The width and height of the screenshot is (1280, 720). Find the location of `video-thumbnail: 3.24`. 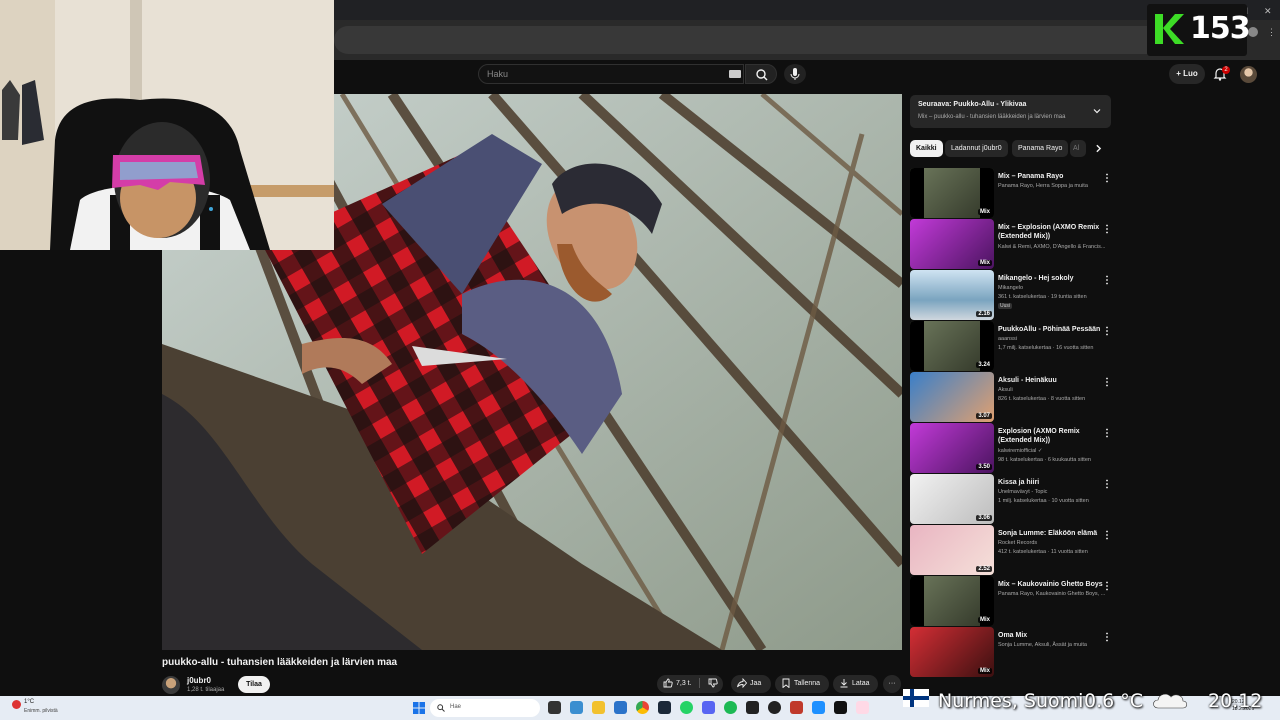

video-thumbnail: 3.24 is located at coordinates (952, 346).